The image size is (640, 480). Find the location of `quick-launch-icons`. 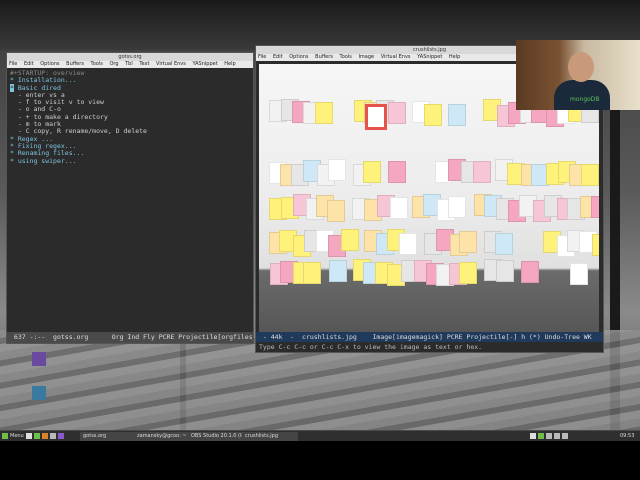

quick-launch-icons is located at coordinates (46, 436).